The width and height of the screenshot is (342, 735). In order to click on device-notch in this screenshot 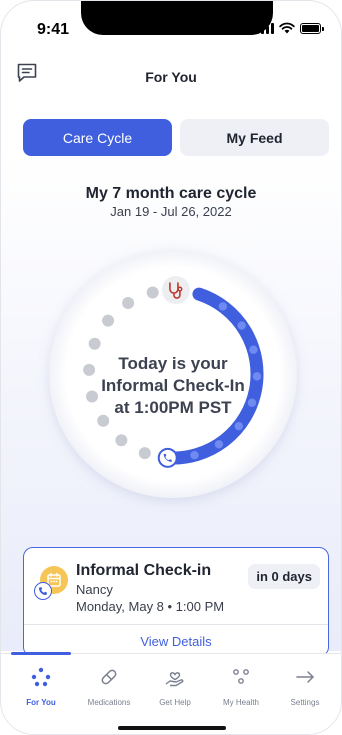, I will do `click(177, 18)`.